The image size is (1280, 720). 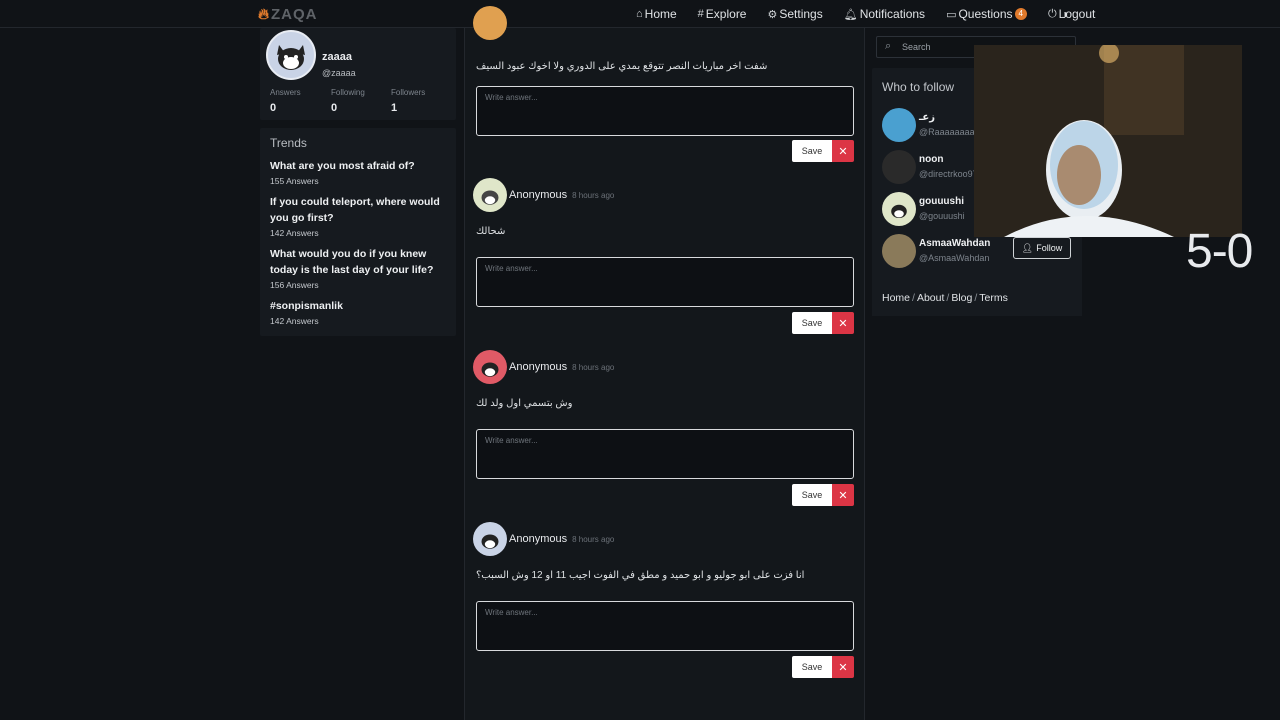 I want to click on user-name: noon, so click(x=931, y=159).